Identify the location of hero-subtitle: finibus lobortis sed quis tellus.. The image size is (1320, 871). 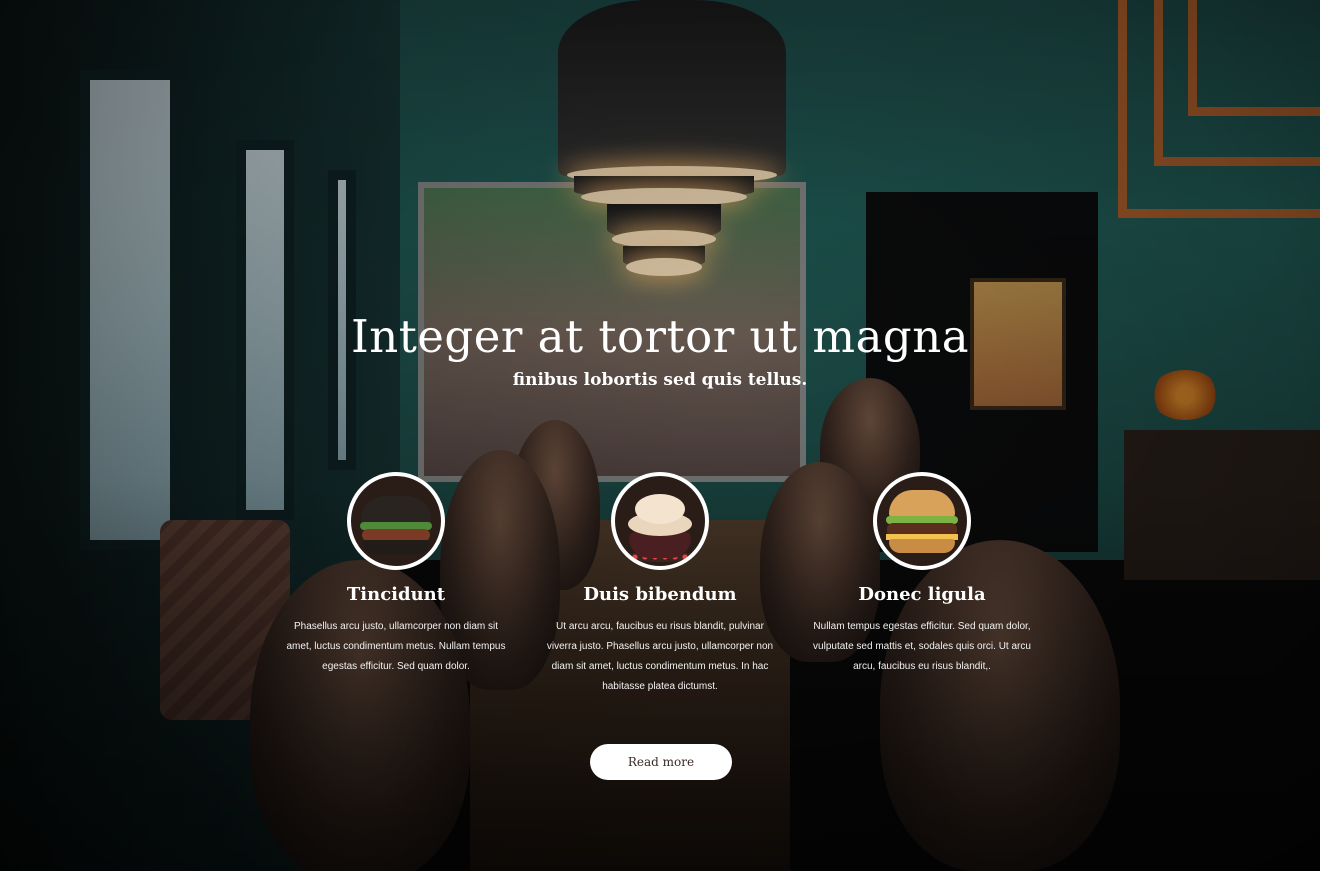
(660, 380).